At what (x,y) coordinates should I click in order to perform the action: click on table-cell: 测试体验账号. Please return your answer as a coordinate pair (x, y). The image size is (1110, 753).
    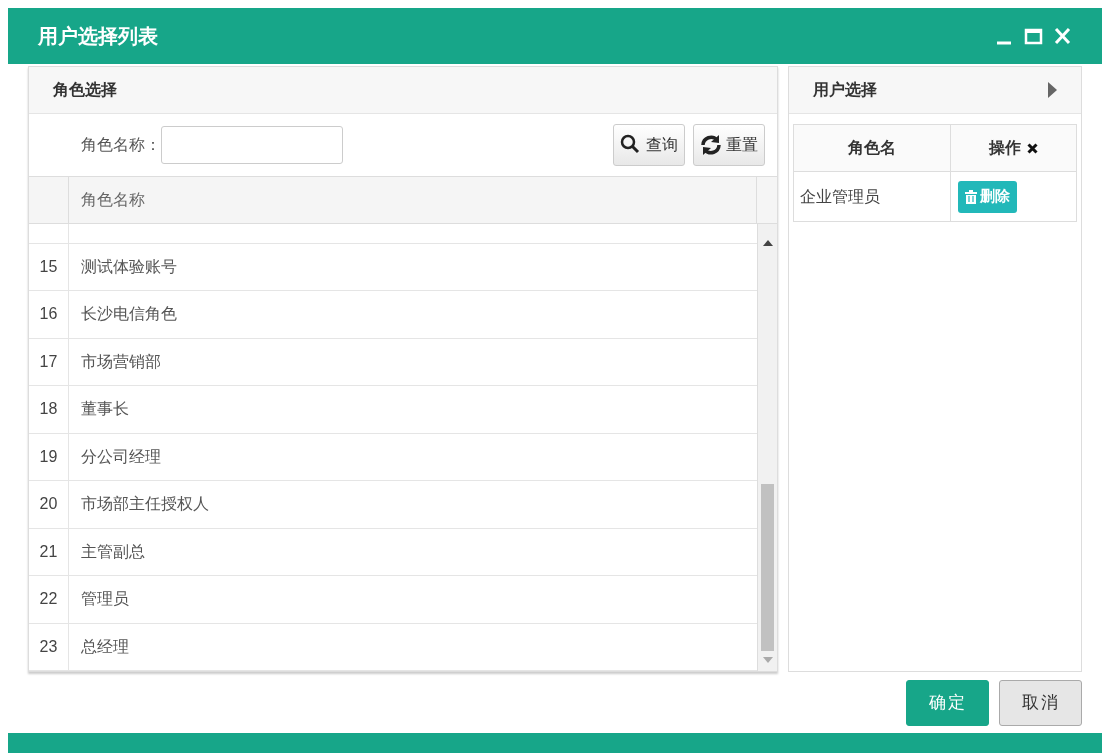
    Looking at the image, I should click on (129, 266).